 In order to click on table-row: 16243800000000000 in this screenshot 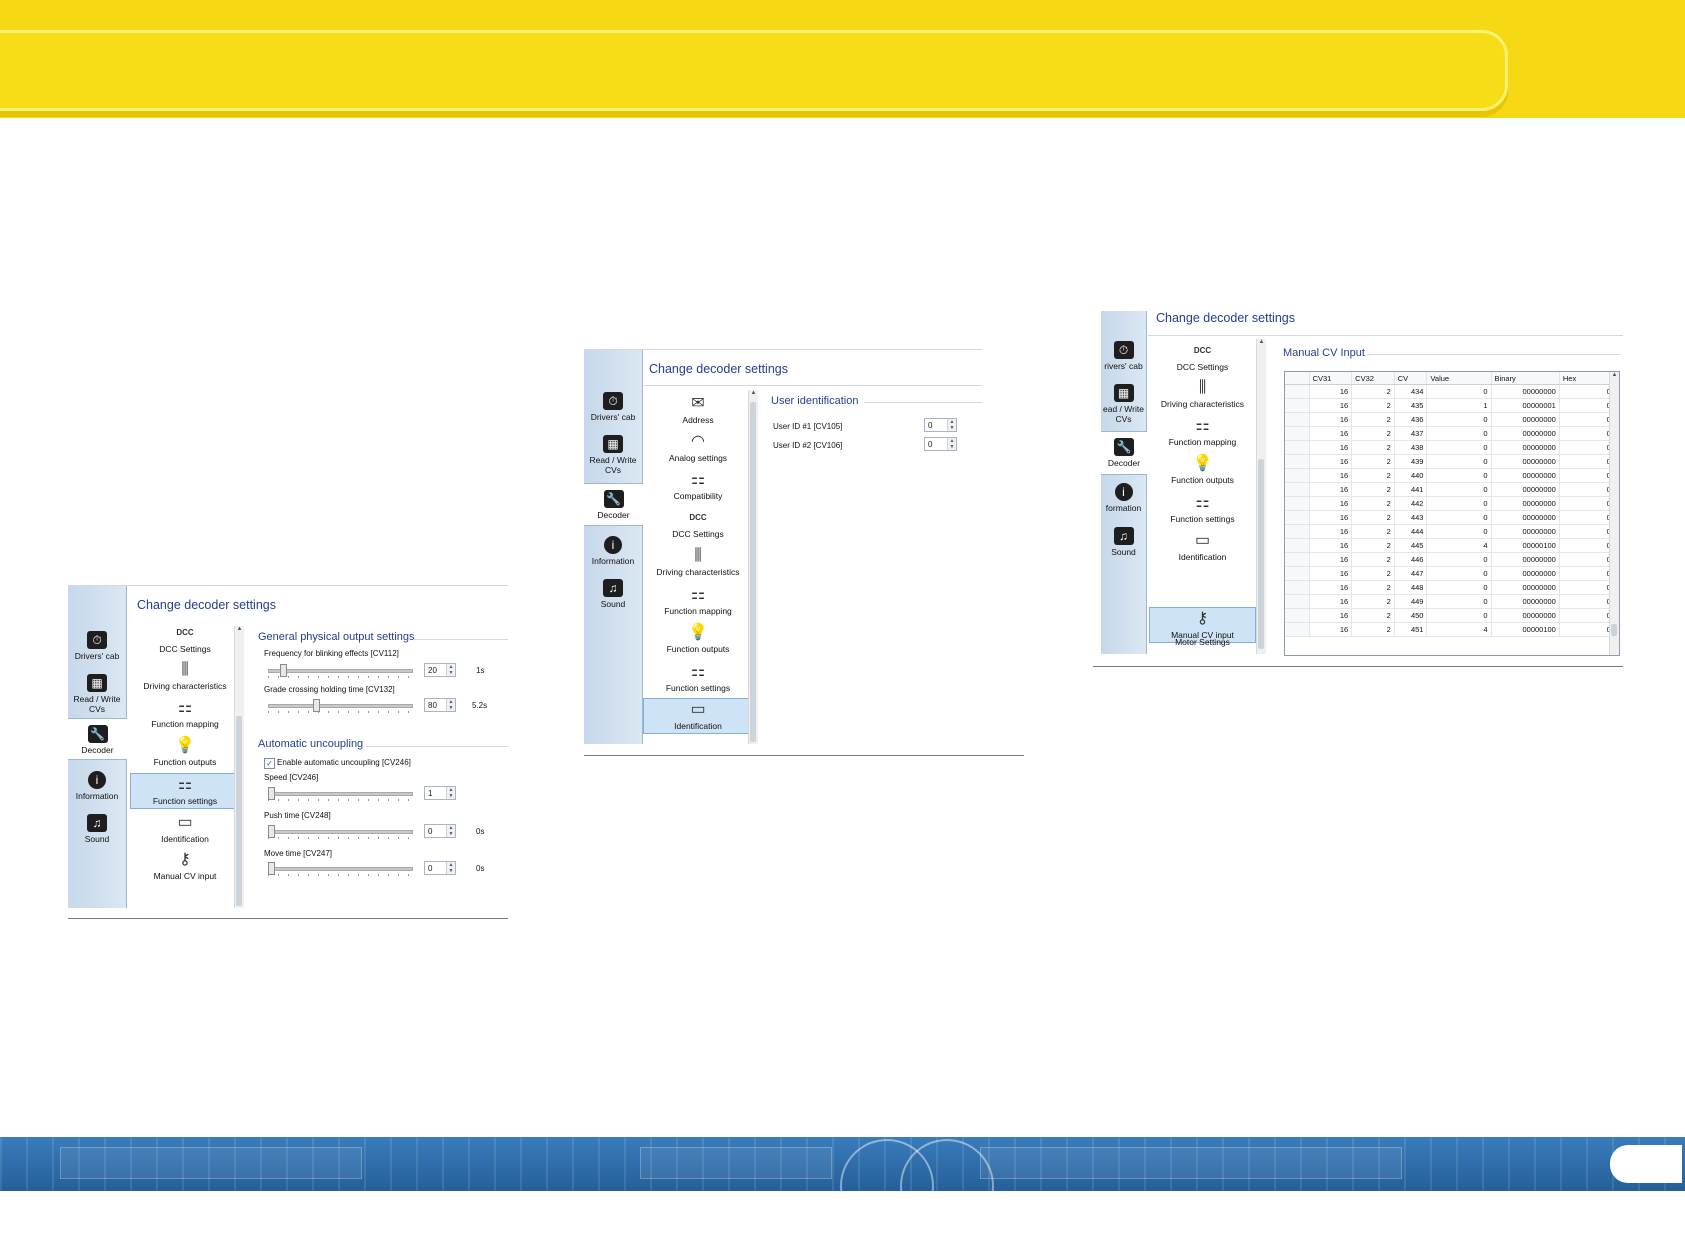, I will do `click(1452, 447)`.